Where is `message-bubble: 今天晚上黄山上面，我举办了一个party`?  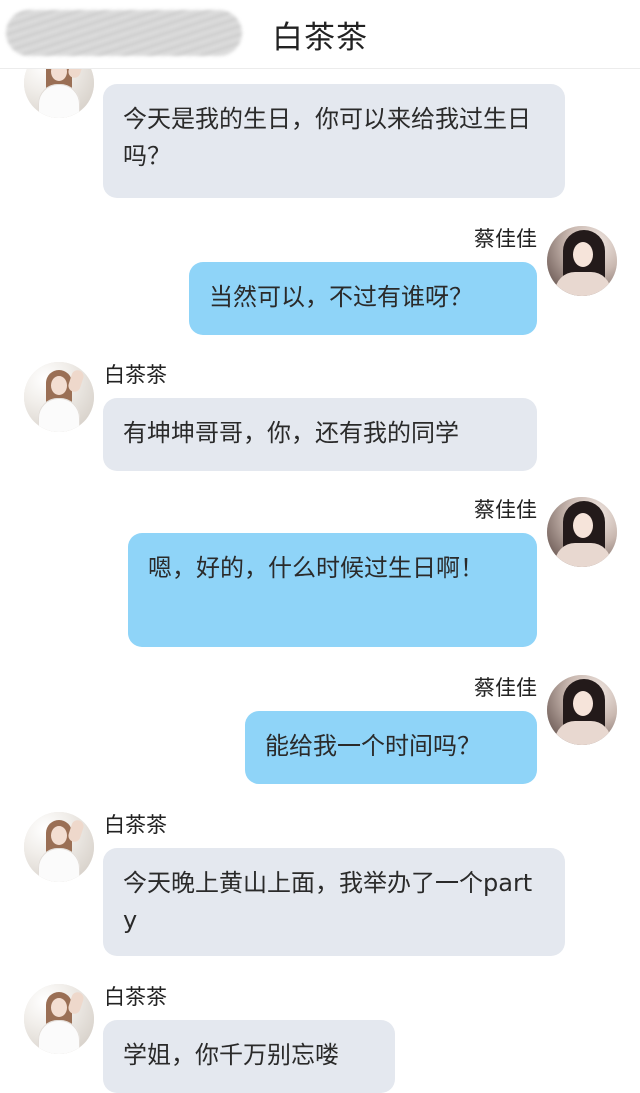 message-bubble: 今天晚上黄山上面，我举办了一个party is located at coordinates (334, 902).